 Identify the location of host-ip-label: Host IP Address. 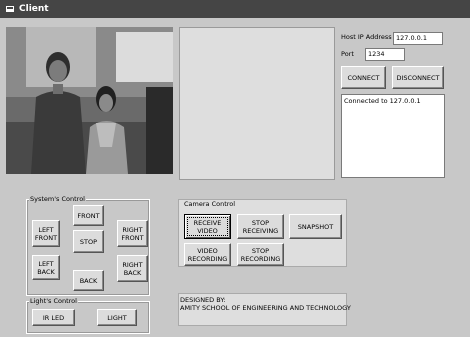
(366, 37).